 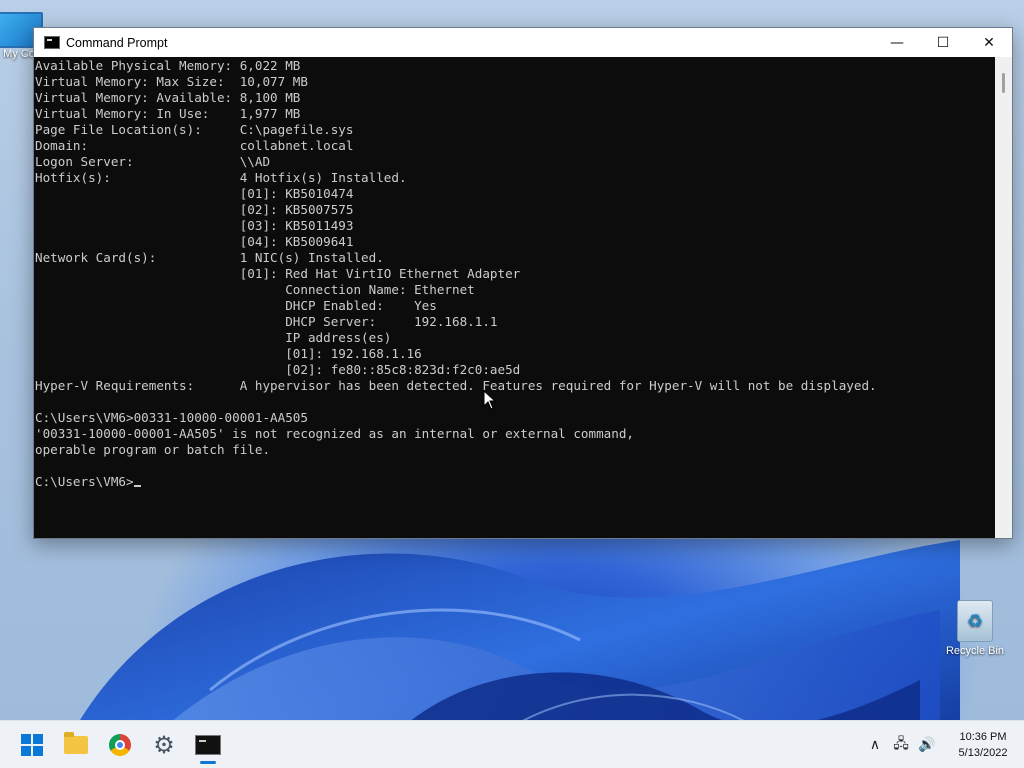 What do you see at coordinates (403, 369) in the screenshot?
I see `console-line: [02]: fe80::85c8:823d:f2c0:ae5d` at bounding box center [403, 369].